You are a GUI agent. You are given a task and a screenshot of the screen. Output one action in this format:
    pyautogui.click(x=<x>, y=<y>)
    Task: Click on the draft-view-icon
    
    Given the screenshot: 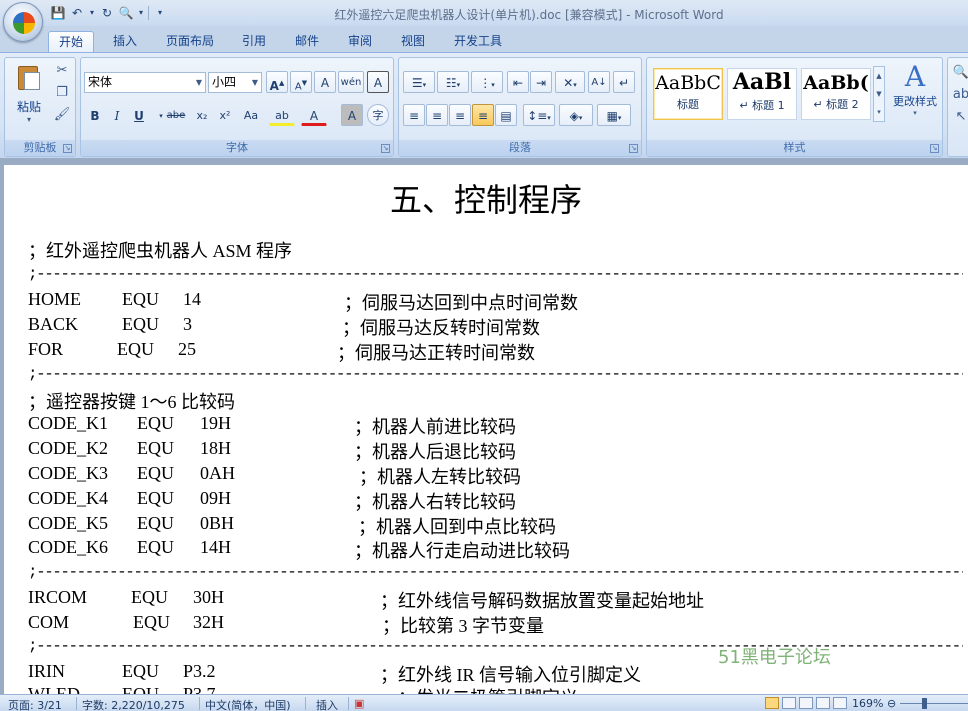 What is the action you would take?
    pyautogui.click(x=840, y=703)
    